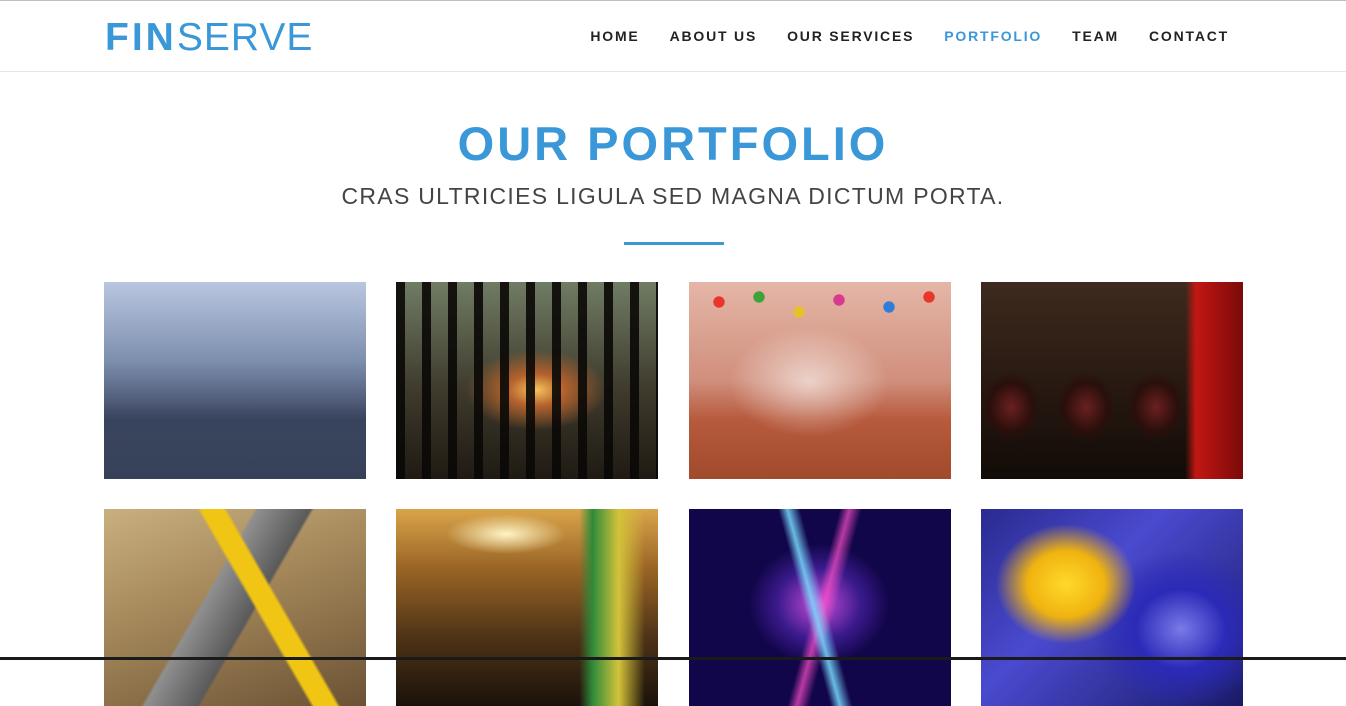 The image size is (1346, 706). Describe the element at coordinates (527, 607) in the screenshot. I see `portfolio-item-mall-escalator: shopping-mall-escalator` at that location.